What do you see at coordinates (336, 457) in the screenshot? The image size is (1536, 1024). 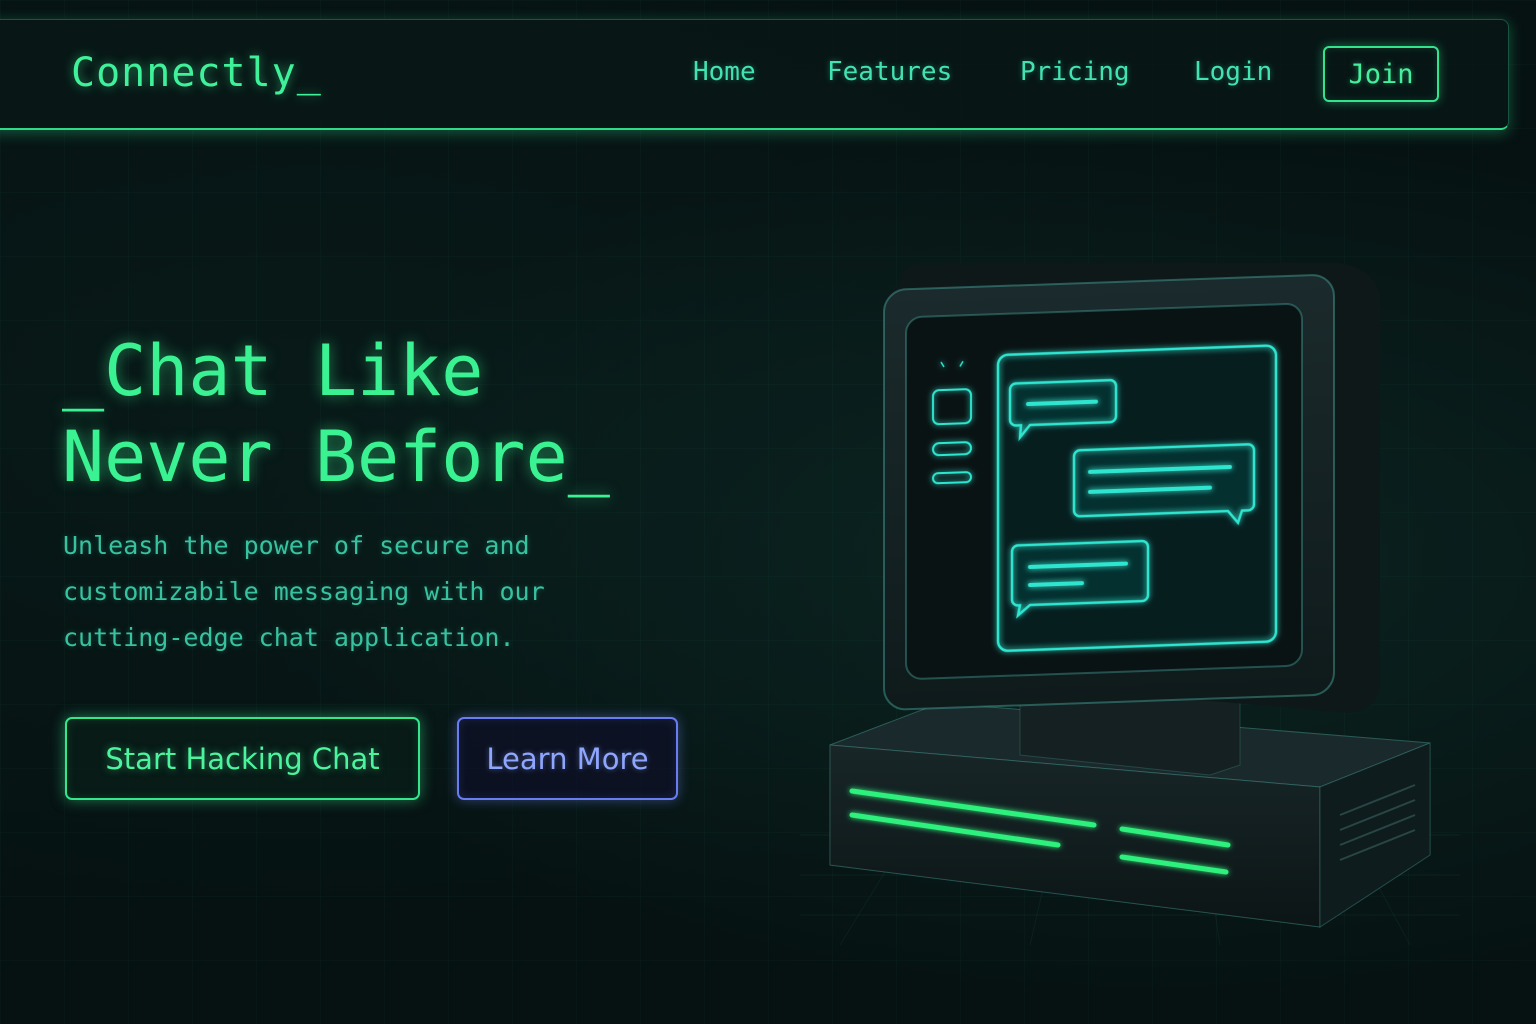 I see `hero-title-line-2: Never Before_` at bounding box center [336, 457].